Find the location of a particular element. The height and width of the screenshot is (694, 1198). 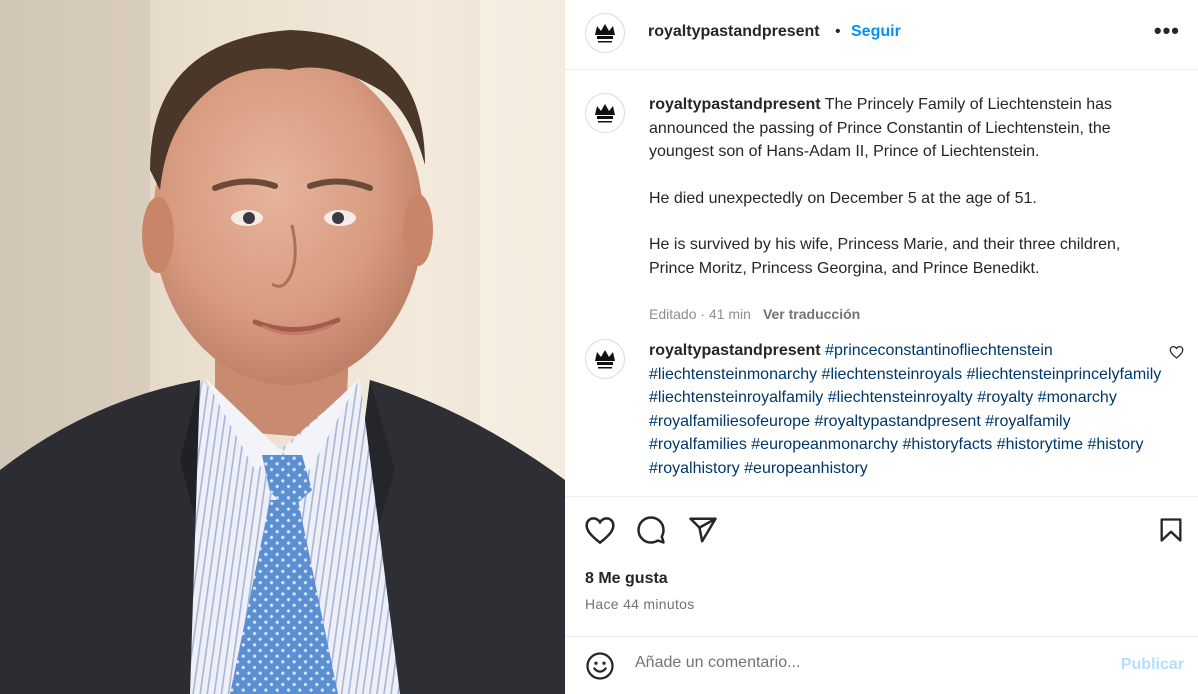

comment-bubble-icon is located at coordinates (651, 532).